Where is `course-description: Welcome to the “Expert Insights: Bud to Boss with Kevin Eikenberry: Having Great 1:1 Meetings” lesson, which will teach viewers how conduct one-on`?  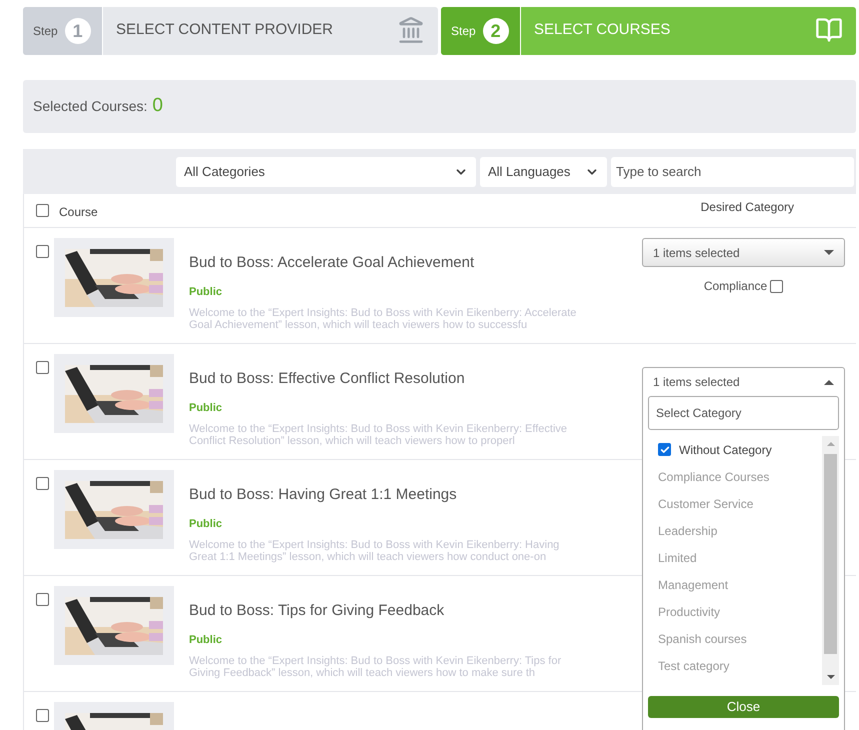 course-description: Welcome to the “Expert Insights: Bud to Boss with Kevin Eikenberry: Having Great 1:1 Meetings” lesson, which will teach viewers how conduct one-on is located at coordinates (374, 551).